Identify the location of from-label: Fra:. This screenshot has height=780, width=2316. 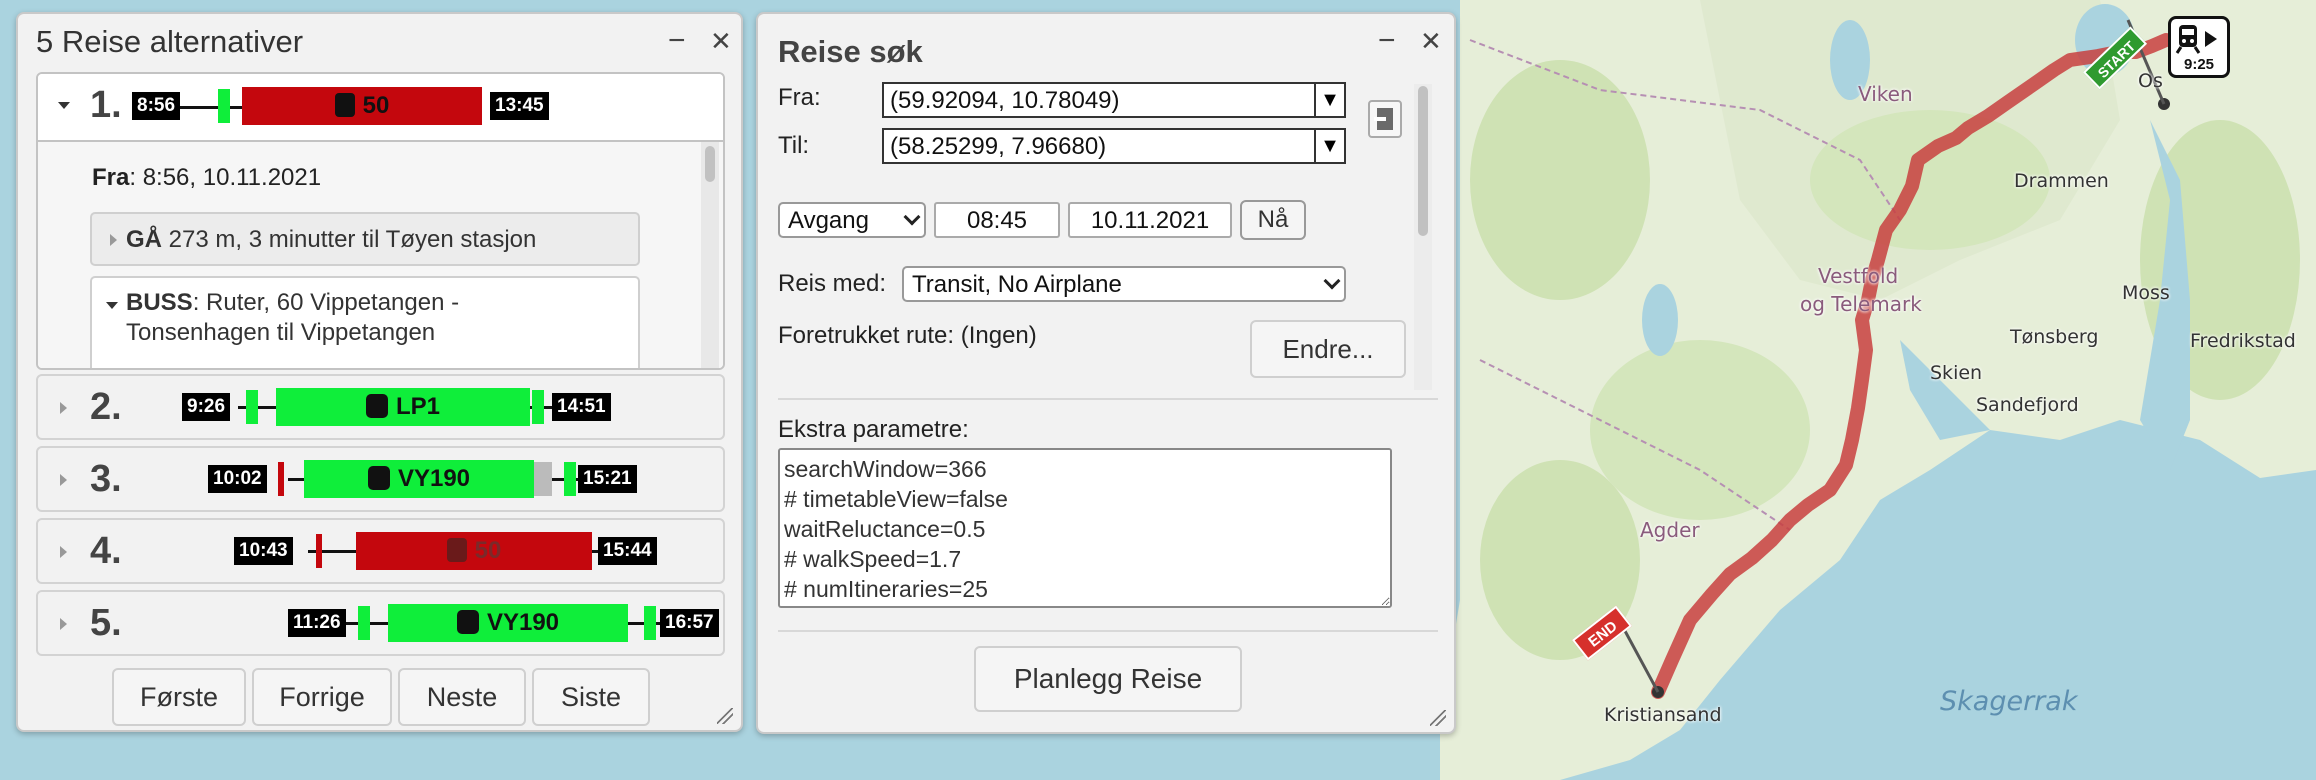
(799, 97).